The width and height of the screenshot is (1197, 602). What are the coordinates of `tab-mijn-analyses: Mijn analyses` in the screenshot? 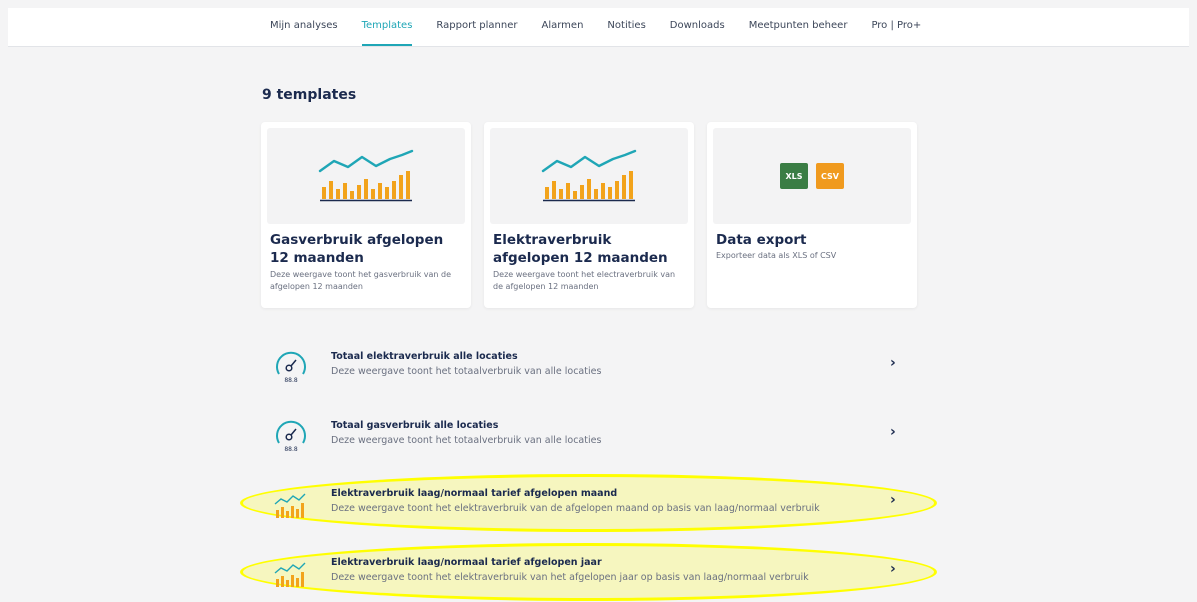 It's located at (304, 27).